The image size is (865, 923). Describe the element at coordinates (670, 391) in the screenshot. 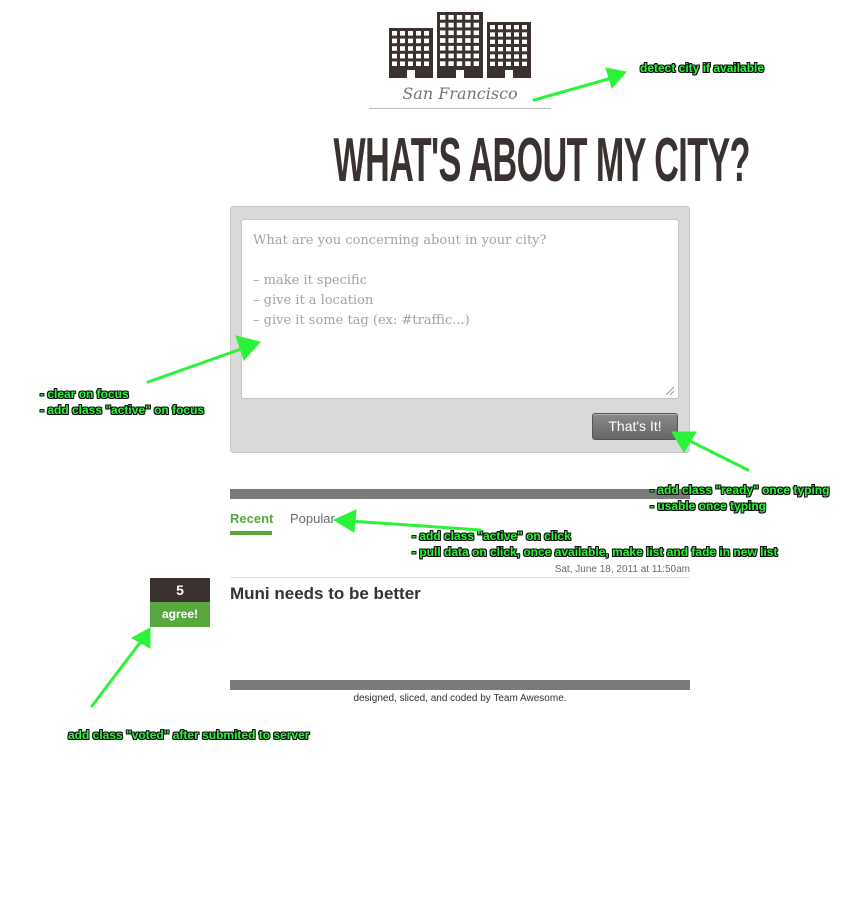

I see `resize-grip-icon` at that location.